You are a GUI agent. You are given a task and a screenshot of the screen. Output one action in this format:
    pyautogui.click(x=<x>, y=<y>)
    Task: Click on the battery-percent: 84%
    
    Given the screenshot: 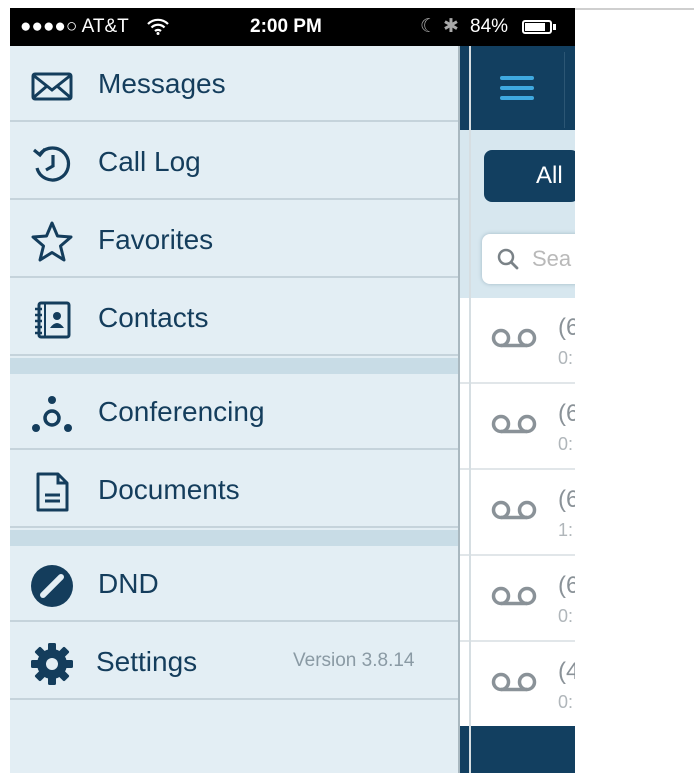 What is the action you would take?
    pyautogui.click(x=489, y=26)
    